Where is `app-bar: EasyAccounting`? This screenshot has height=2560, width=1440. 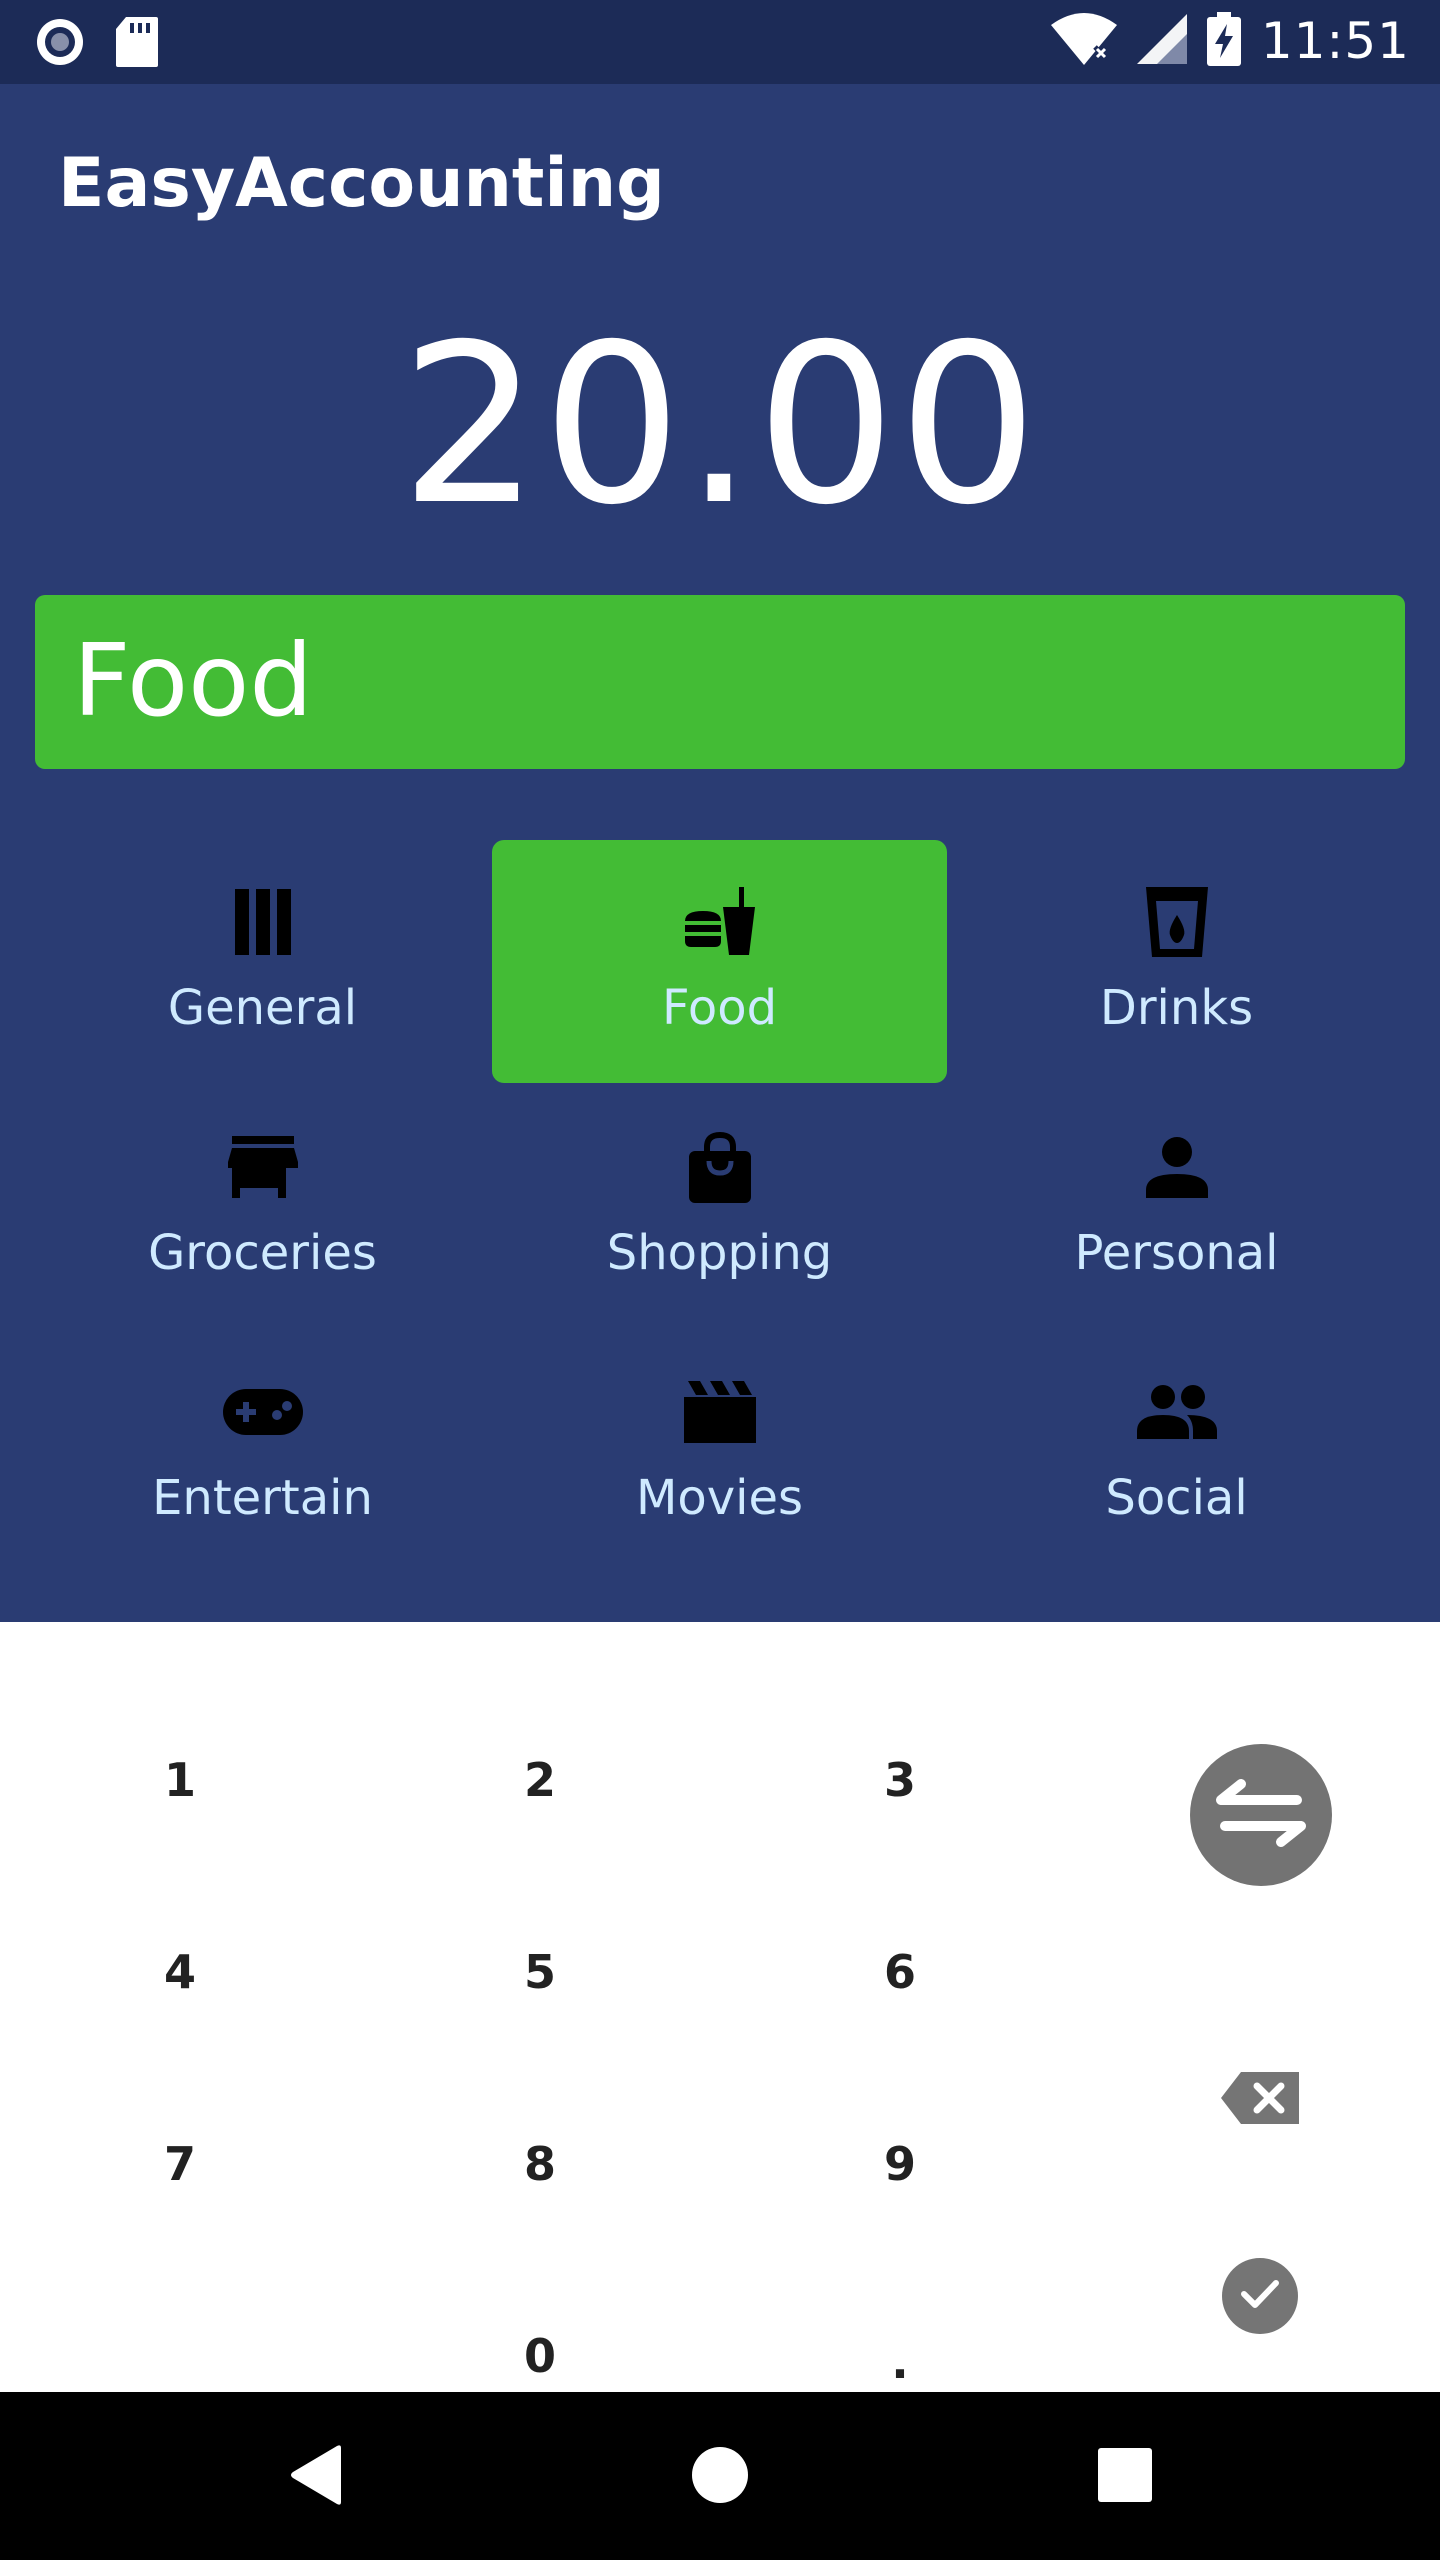 app-bar: EasyAccounting is located at coordinates (720, 184).